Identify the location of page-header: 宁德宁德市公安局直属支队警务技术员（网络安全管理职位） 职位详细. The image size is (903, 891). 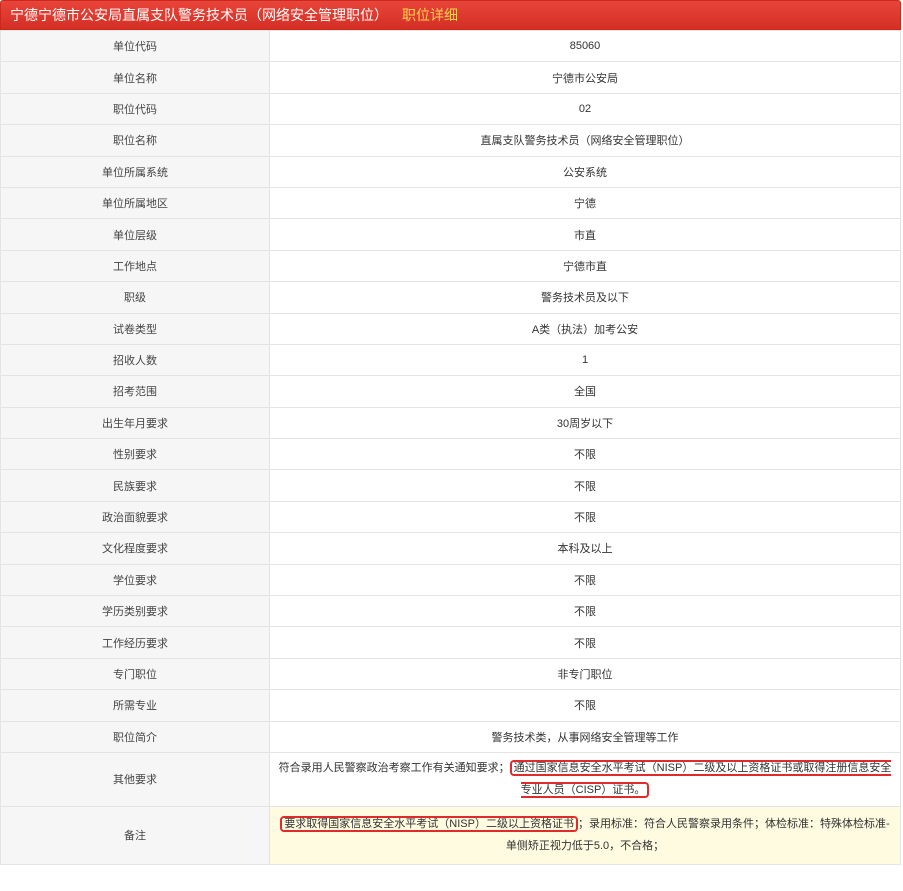
(450, 15).